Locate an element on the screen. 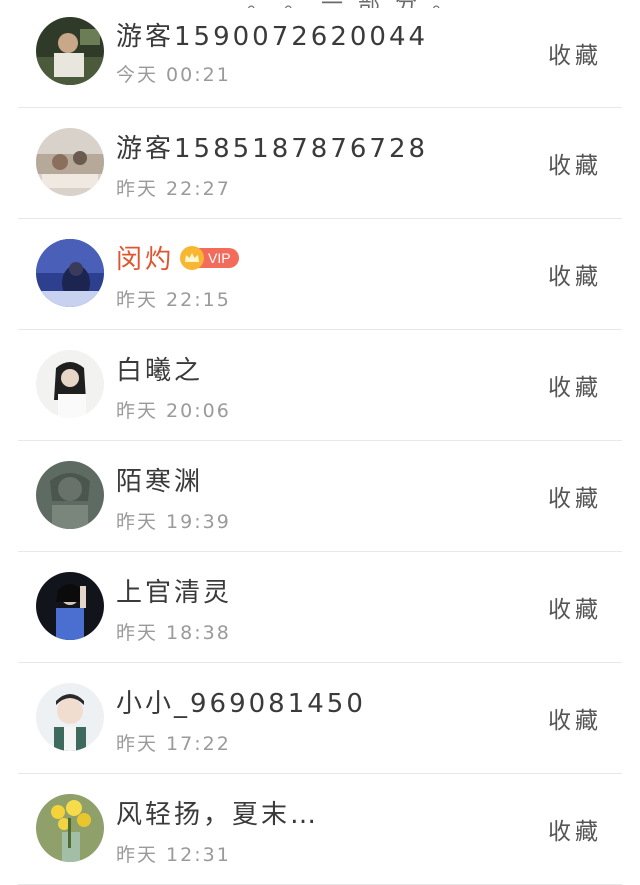  crown-icon is located at coordinates (192, 257).